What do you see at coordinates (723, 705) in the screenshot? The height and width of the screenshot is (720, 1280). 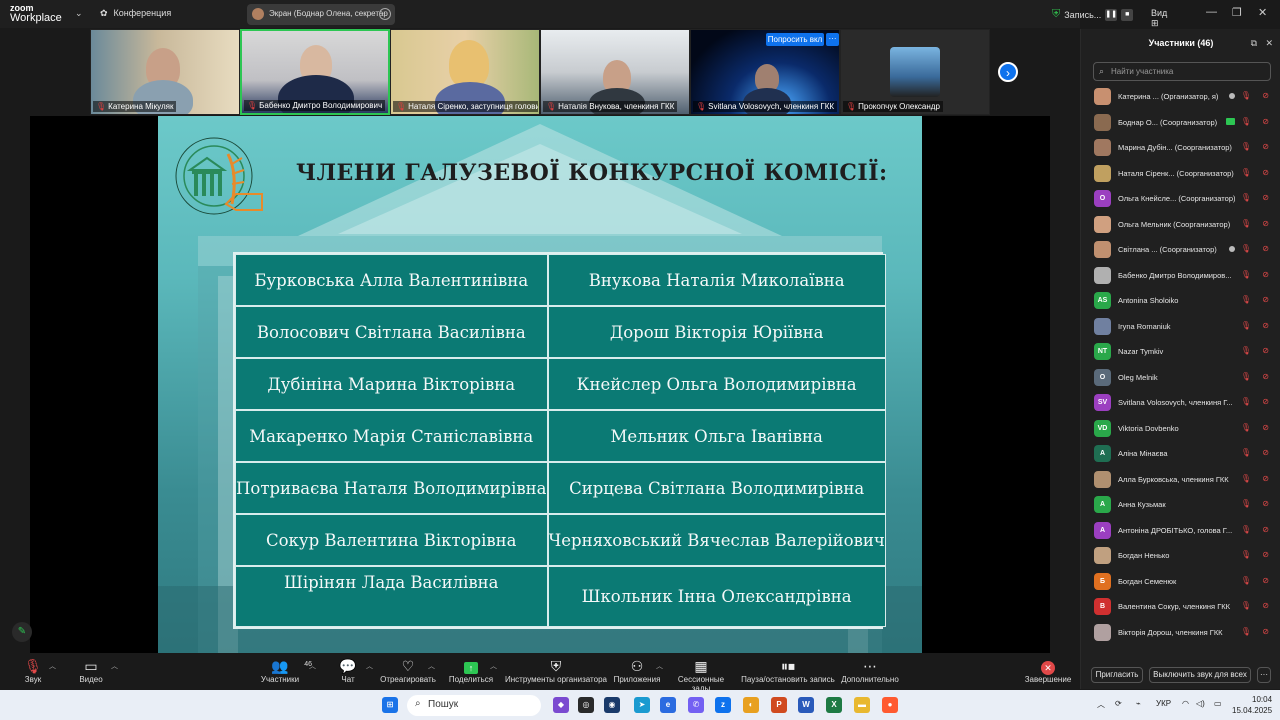 I see `zoom-taskbar-icon: z` at bounding box center [723, 705].